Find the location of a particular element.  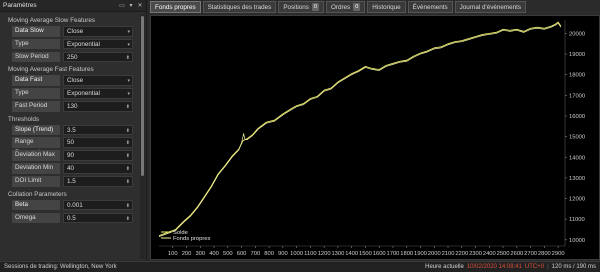

param-row: Data Slow Close ▾ is located at coordinates (69, 31).